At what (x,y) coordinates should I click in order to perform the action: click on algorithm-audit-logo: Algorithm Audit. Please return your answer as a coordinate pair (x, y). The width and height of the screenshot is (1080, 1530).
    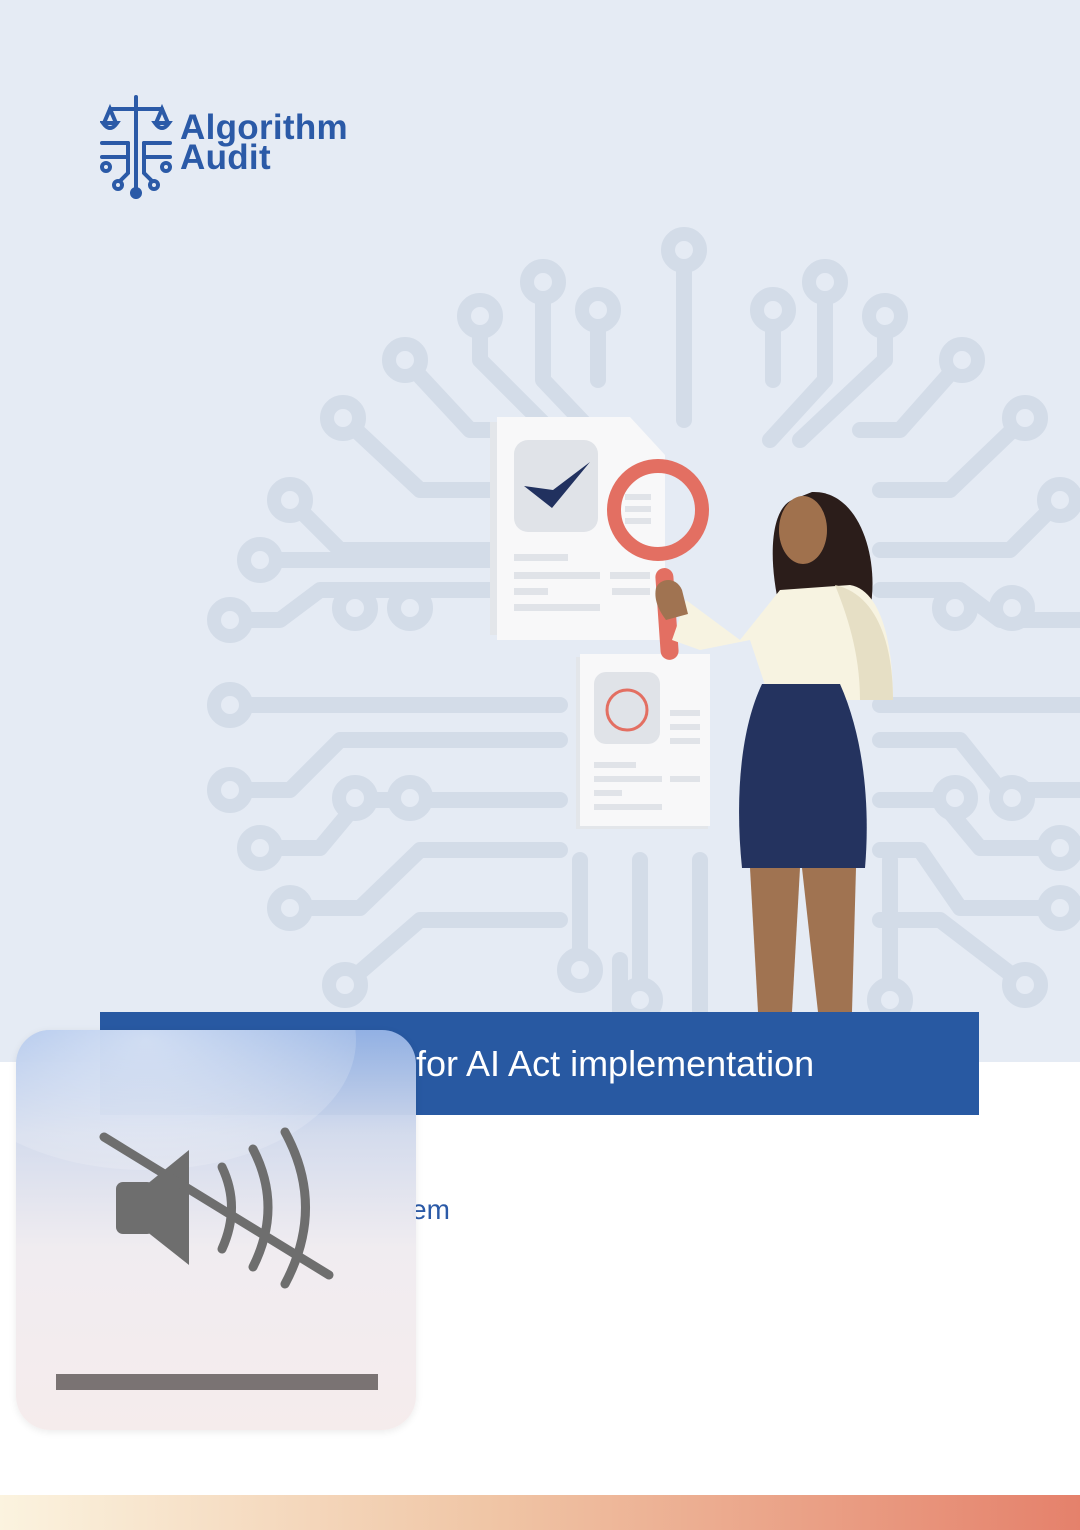
    Looking at the image, I should click on (245, 150).